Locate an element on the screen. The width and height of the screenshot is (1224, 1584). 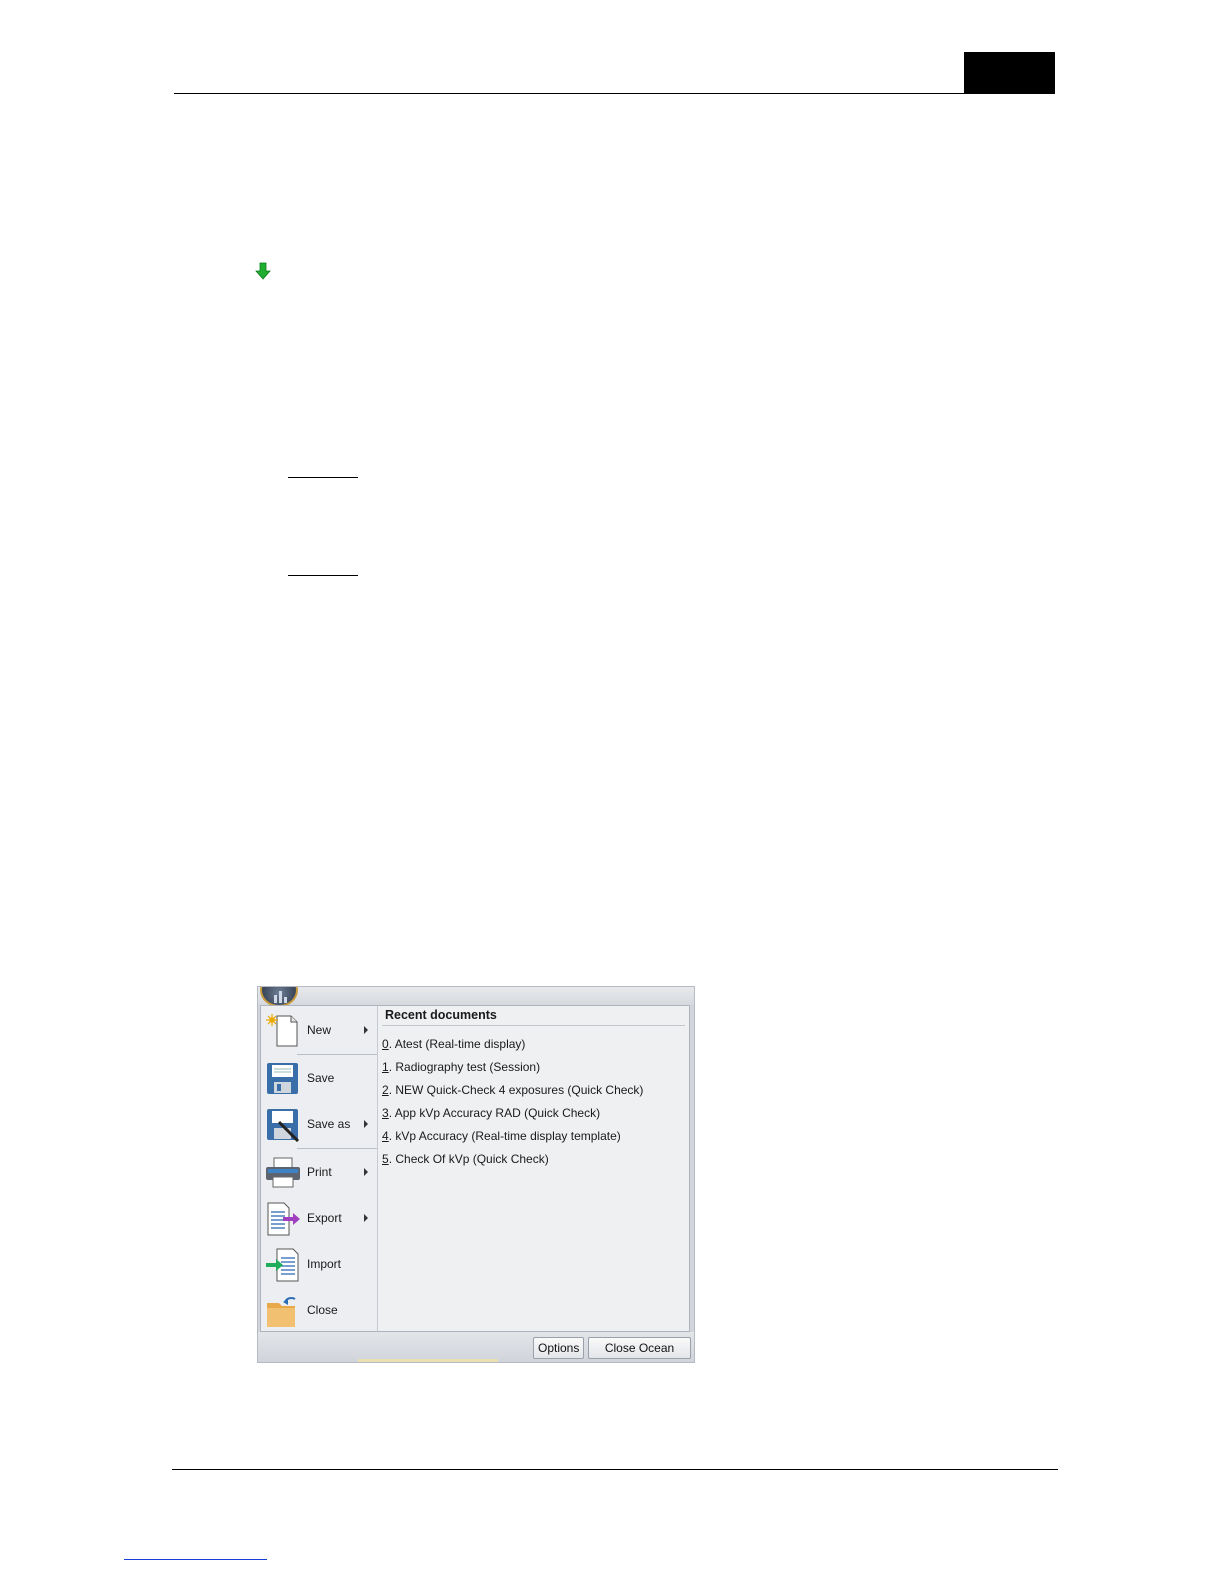
page-number-block is located at coordinates (1009, 73).